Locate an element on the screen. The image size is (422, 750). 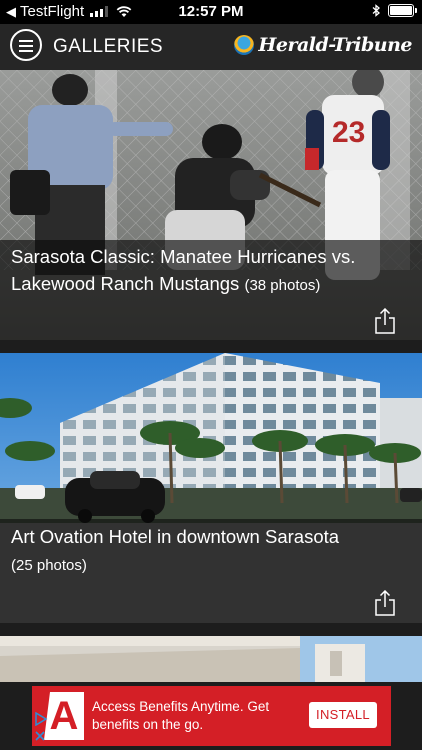
status-bar: ◀ TestFlight 12:57 PM is located at coordinates (211, 12).